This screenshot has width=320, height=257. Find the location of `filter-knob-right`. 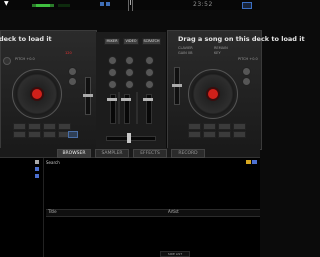

filter-knob-right is located at coordinates (246, 81).